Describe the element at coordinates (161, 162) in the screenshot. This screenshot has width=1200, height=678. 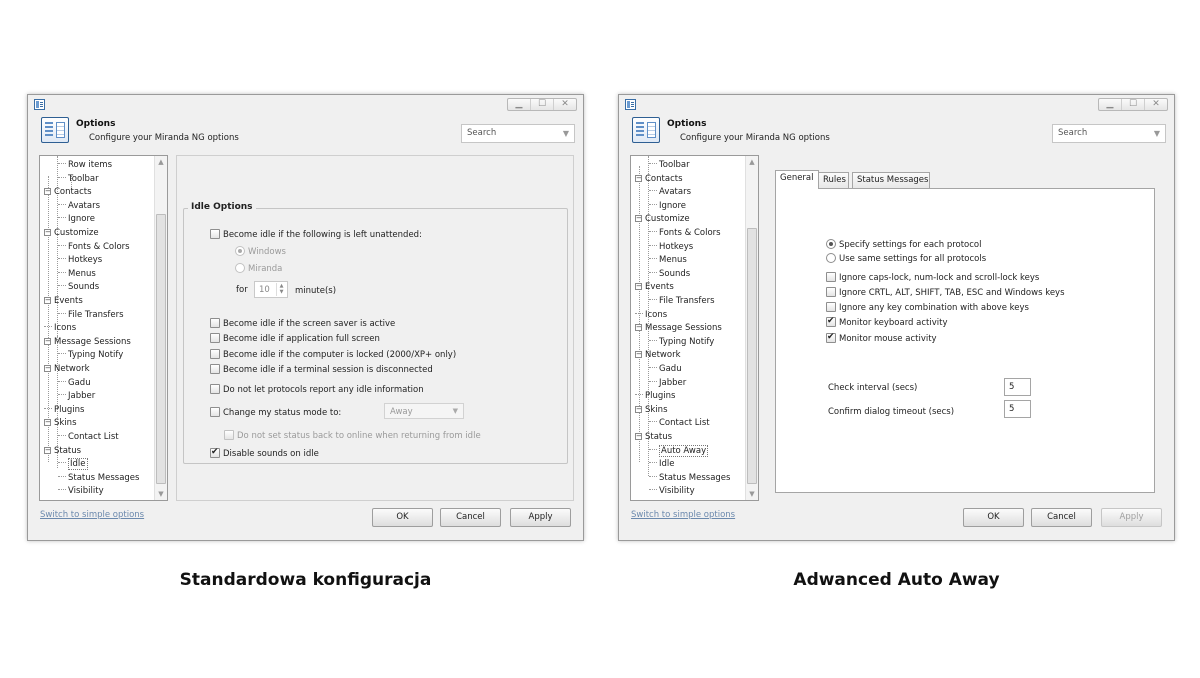
I see `scroll-up-icon: ▲` at that location.